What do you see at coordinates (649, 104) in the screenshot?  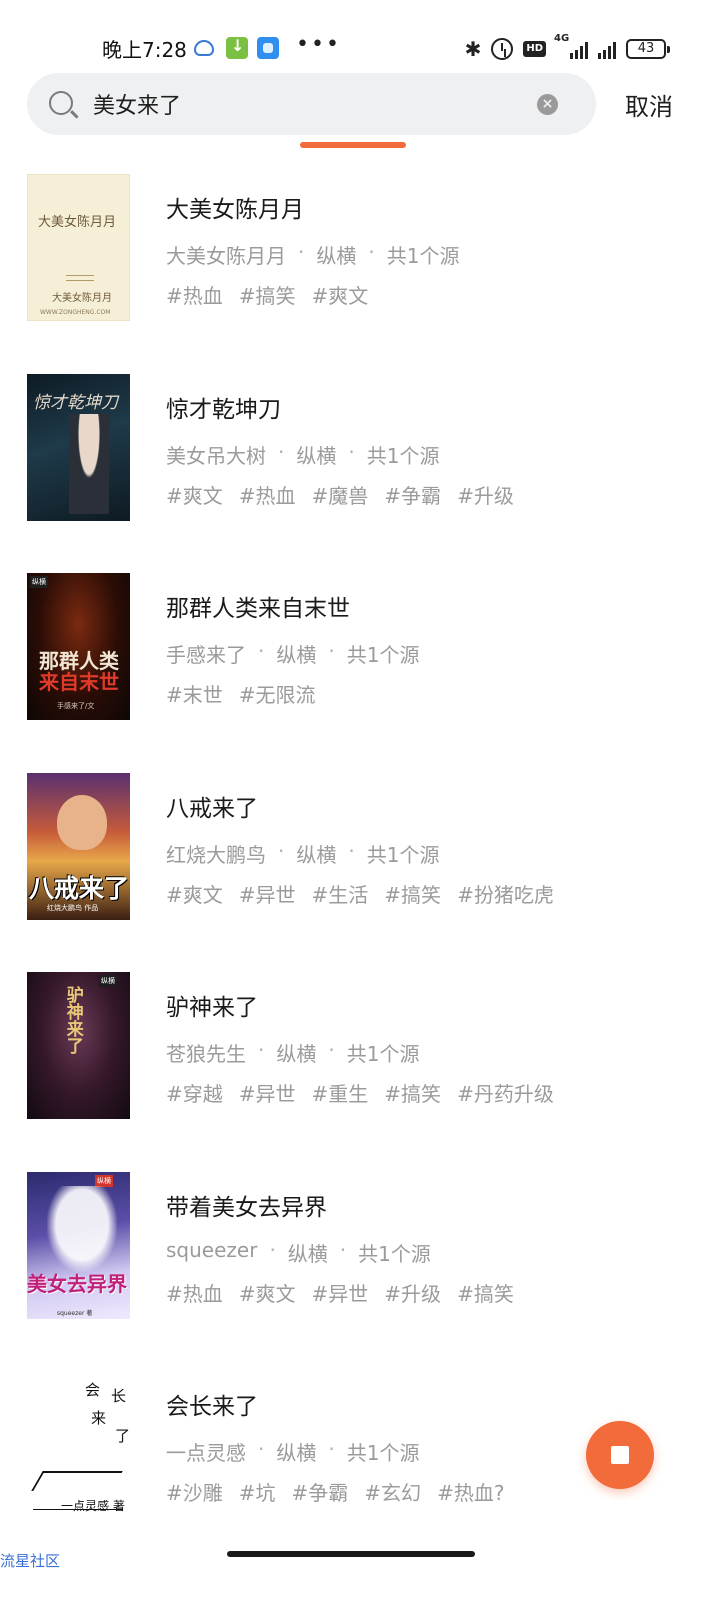 I see `cancel-button: 取消` at bounding box center [649, 104].